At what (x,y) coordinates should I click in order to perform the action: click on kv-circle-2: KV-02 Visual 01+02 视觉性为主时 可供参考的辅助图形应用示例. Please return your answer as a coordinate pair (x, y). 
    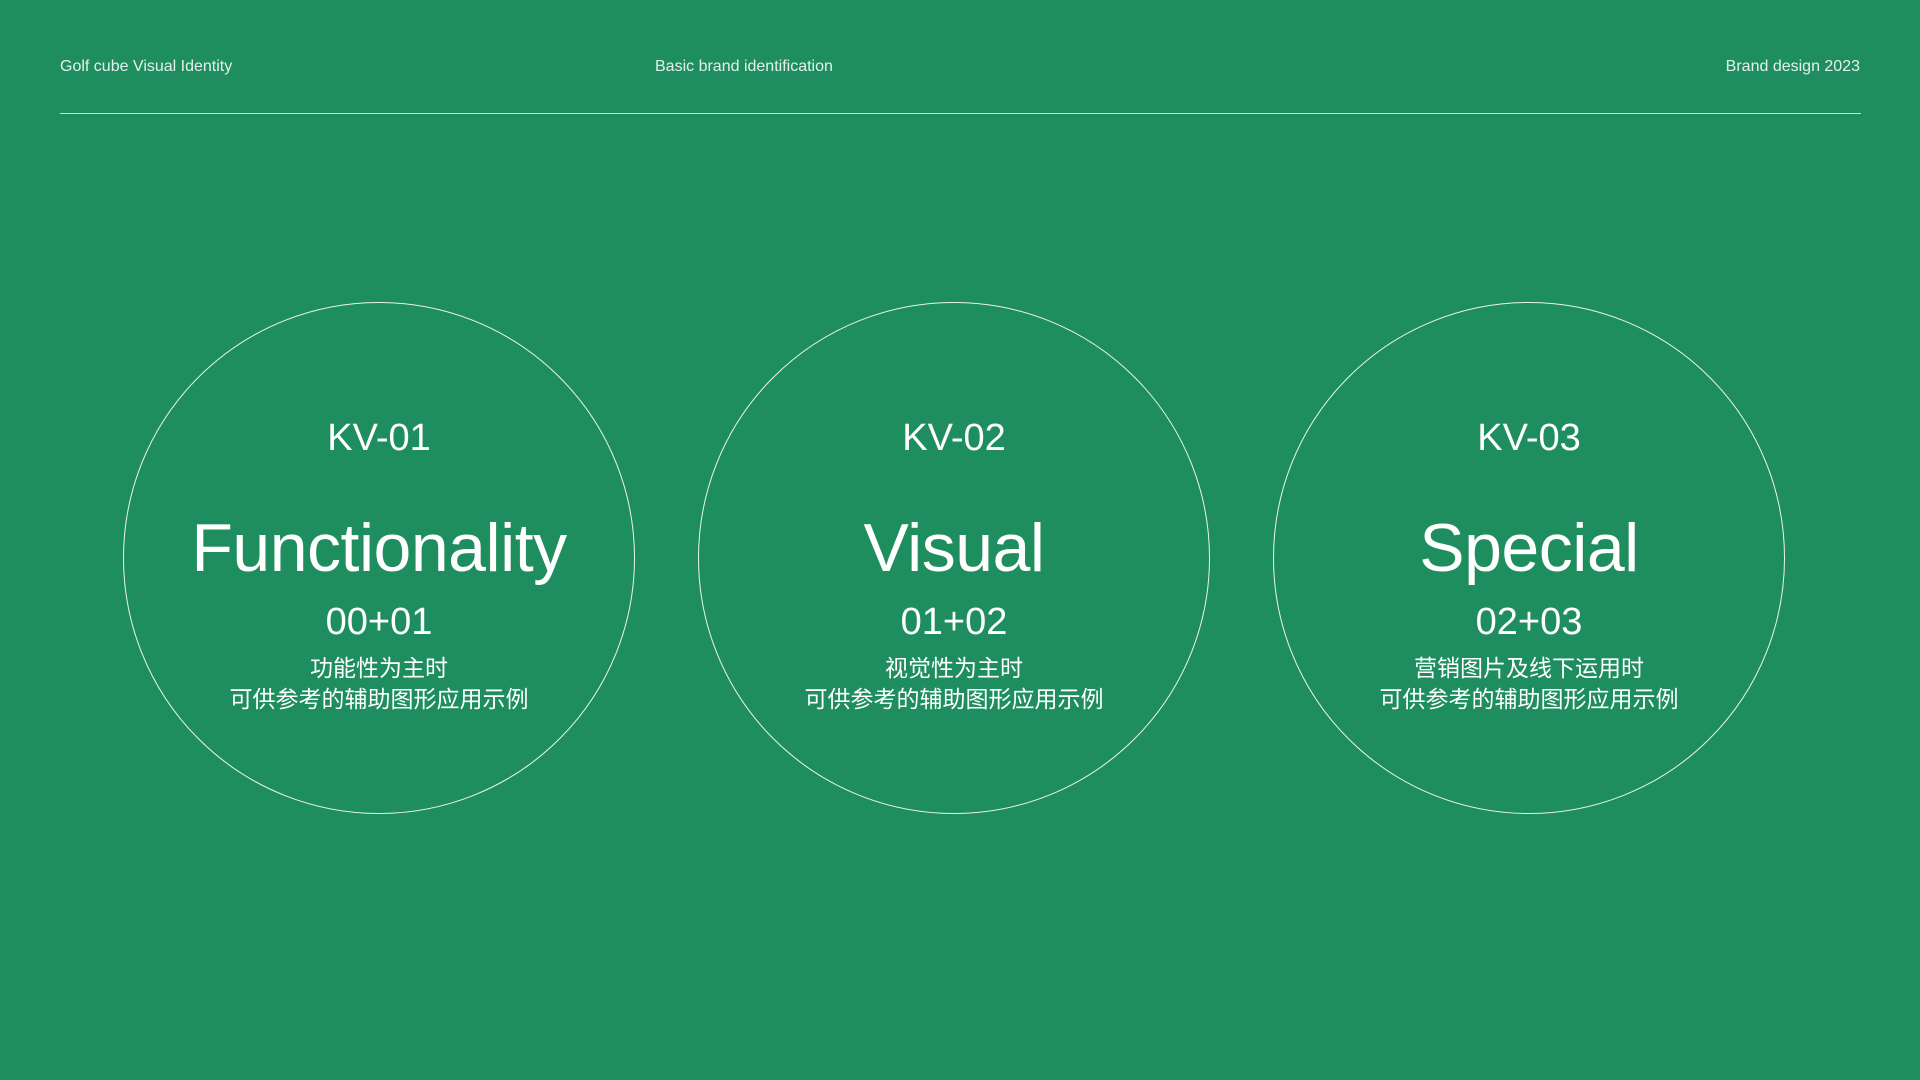
    Looking at the image, I should click on (954, 558).